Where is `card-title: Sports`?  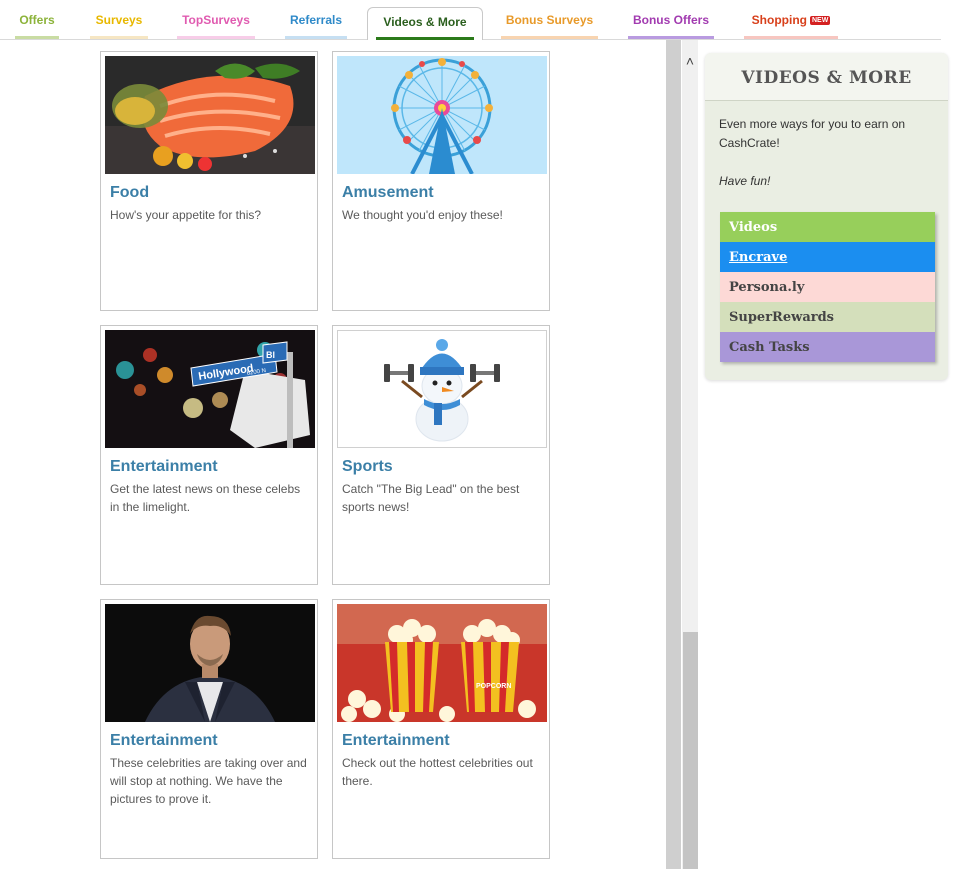
card-title: Sports is located at coordinates (367, 467).